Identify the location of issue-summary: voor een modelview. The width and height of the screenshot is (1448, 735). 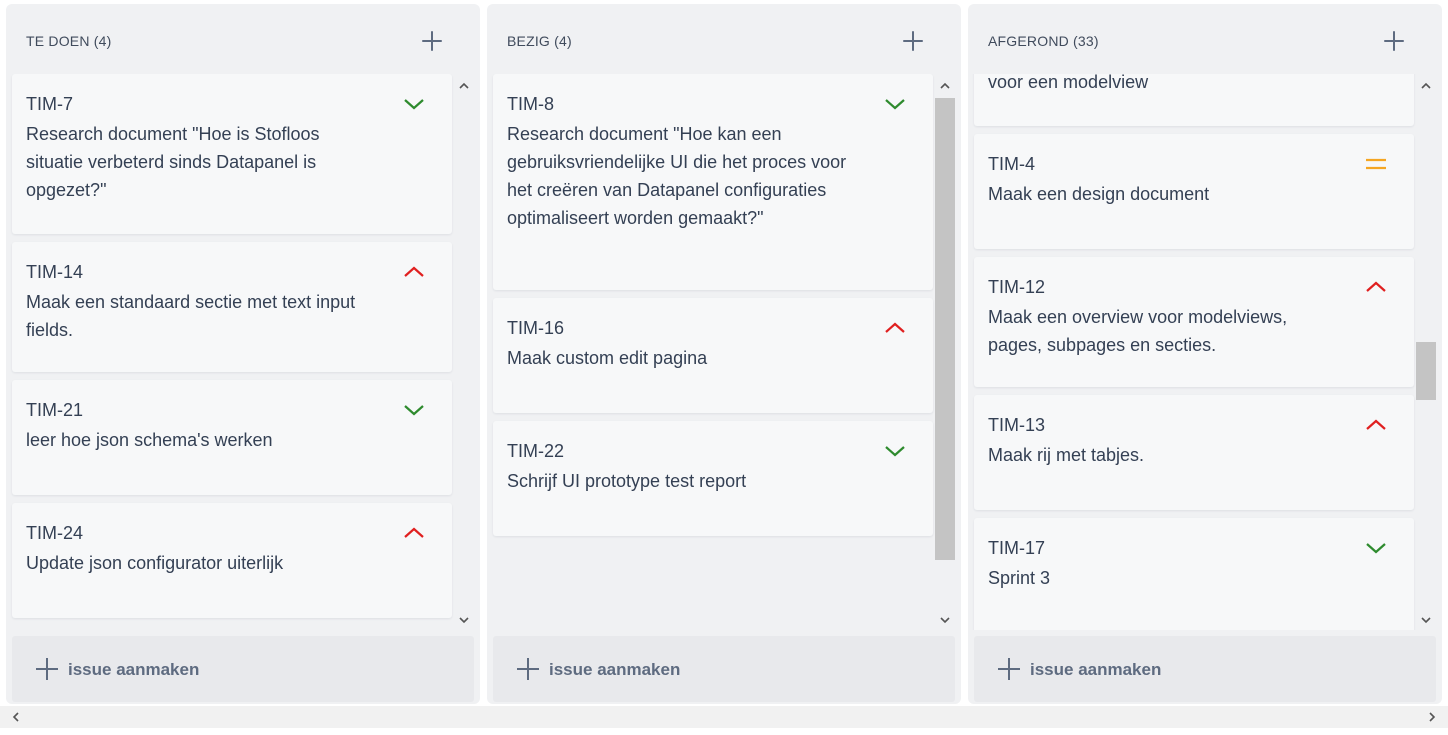
(1068, 83).